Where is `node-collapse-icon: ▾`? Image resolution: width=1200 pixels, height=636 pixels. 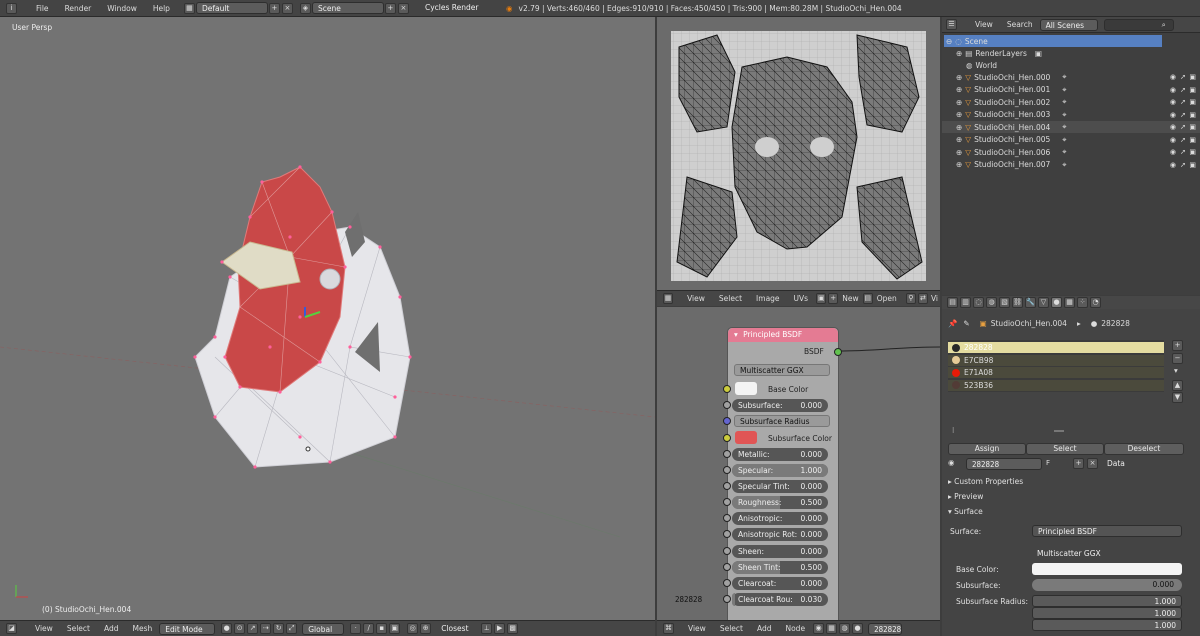 node-collapse-icon: ▾ is located at coordinates (736, 334).